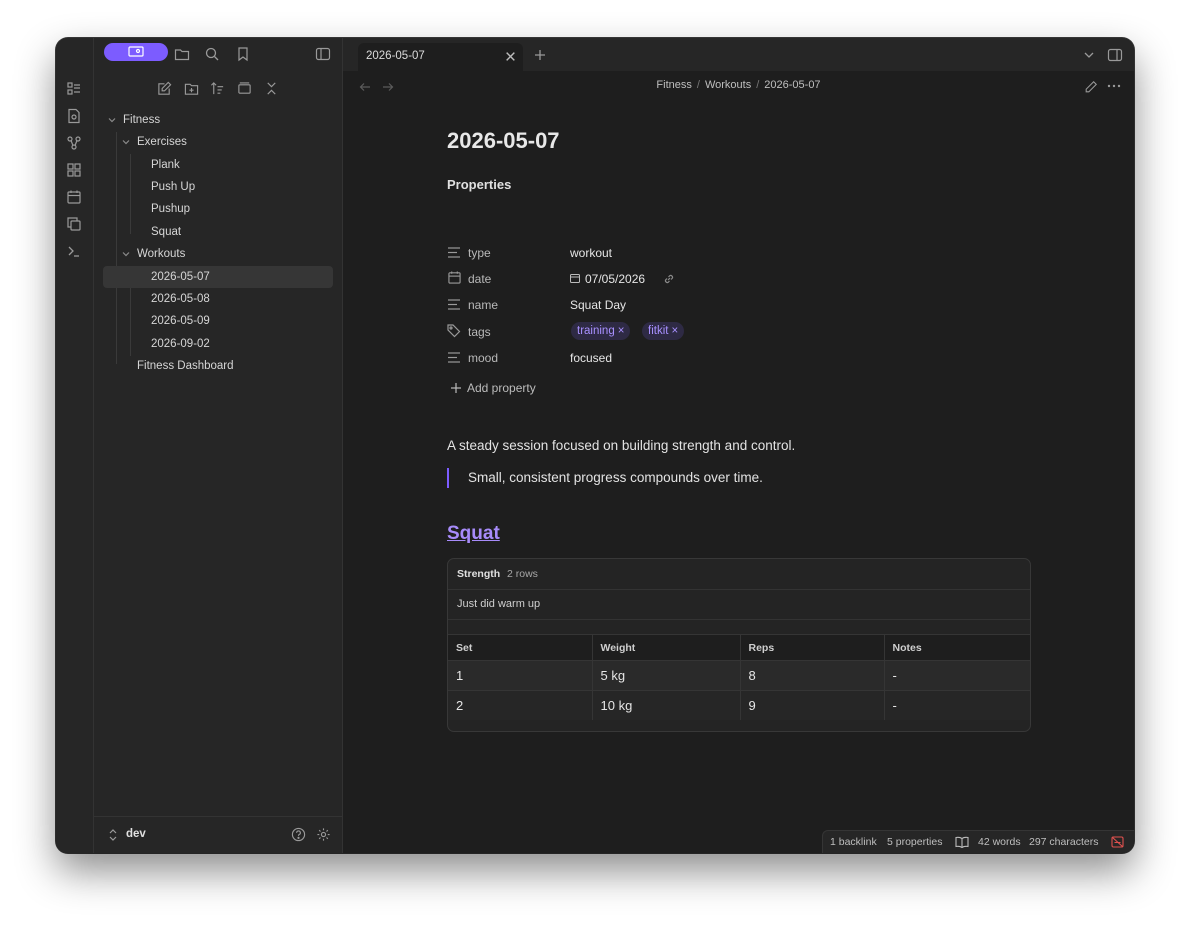 This screenshot has width=1190, height=927. I want to click on add-property-label: Add property, so click(501, 388).